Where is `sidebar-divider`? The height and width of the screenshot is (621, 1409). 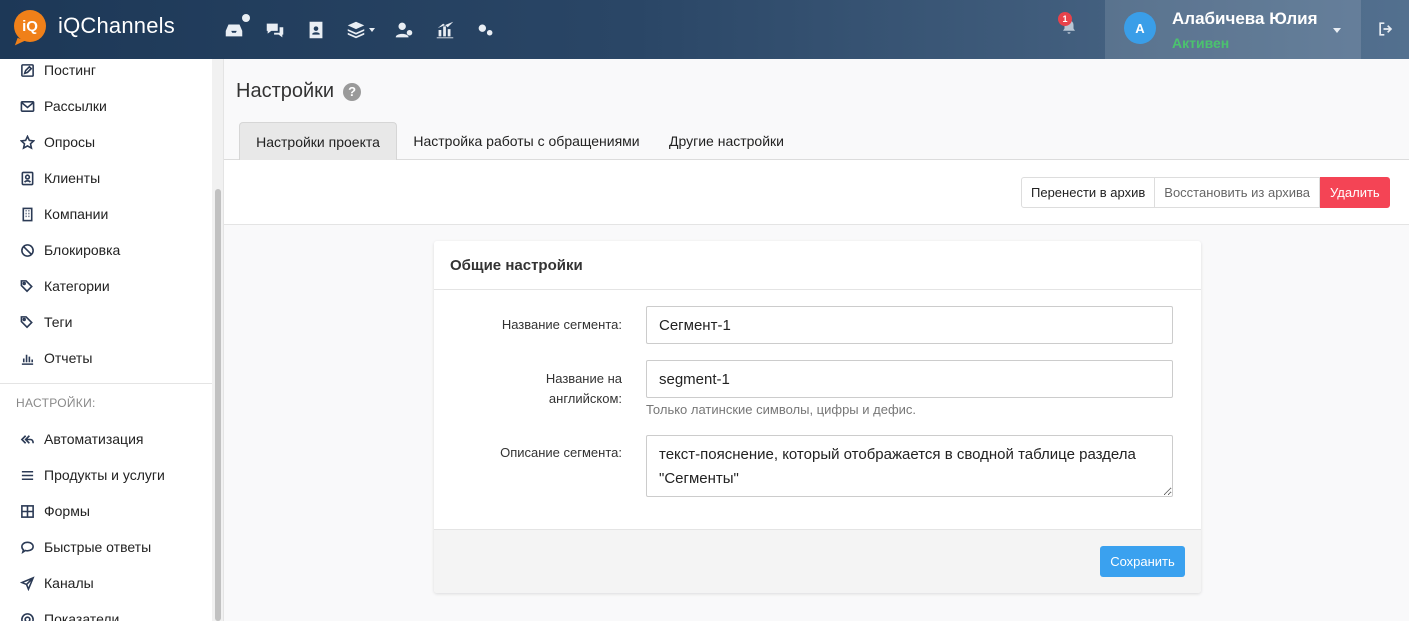 sidebar-divider is located at coordinates (106, 383).